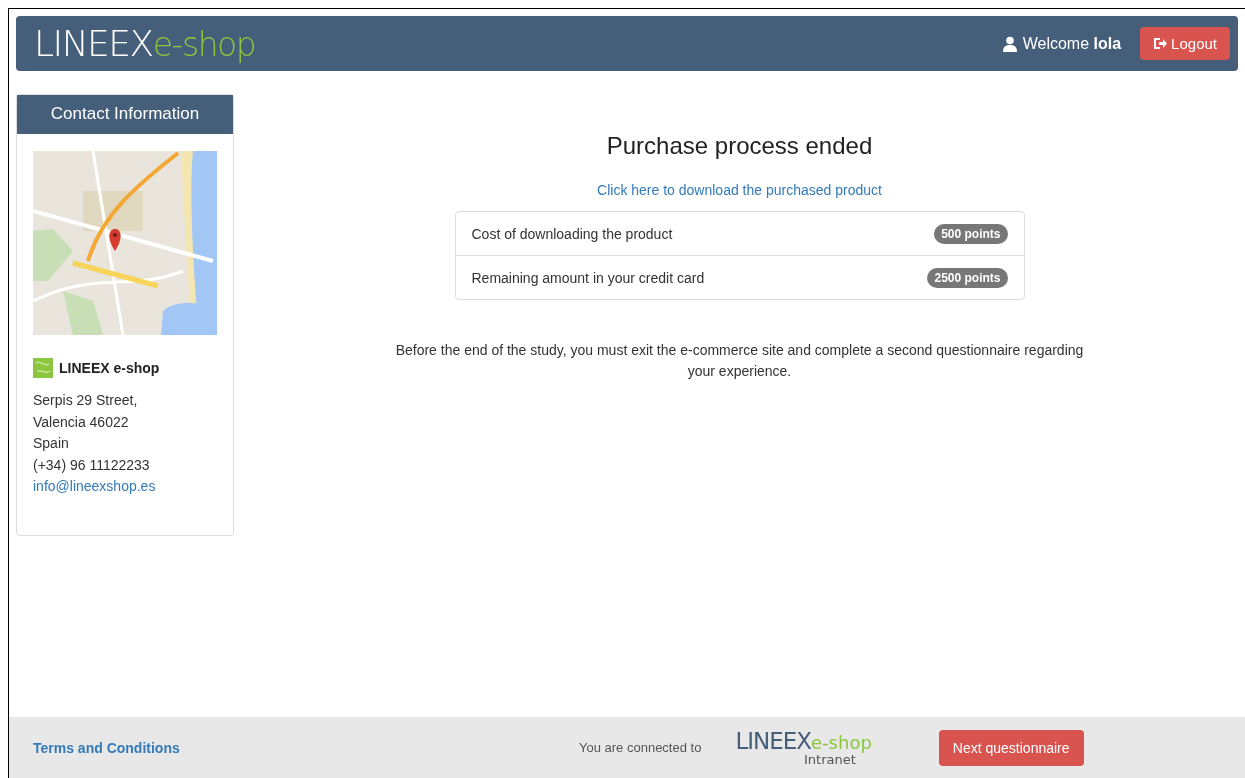 This screenshot has height=778, width=1245. What do you see at coordinates (739, 146) in the screenshot?
I see `page-heading: Purchase process ended` at bounding box center [739, 146].